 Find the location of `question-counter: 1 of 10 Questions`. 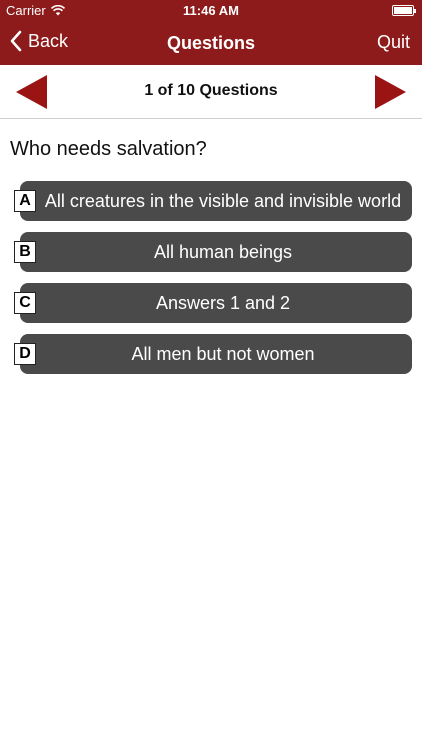

question-counter: 1 of 10 Questions is located at coordinates (211, 90).